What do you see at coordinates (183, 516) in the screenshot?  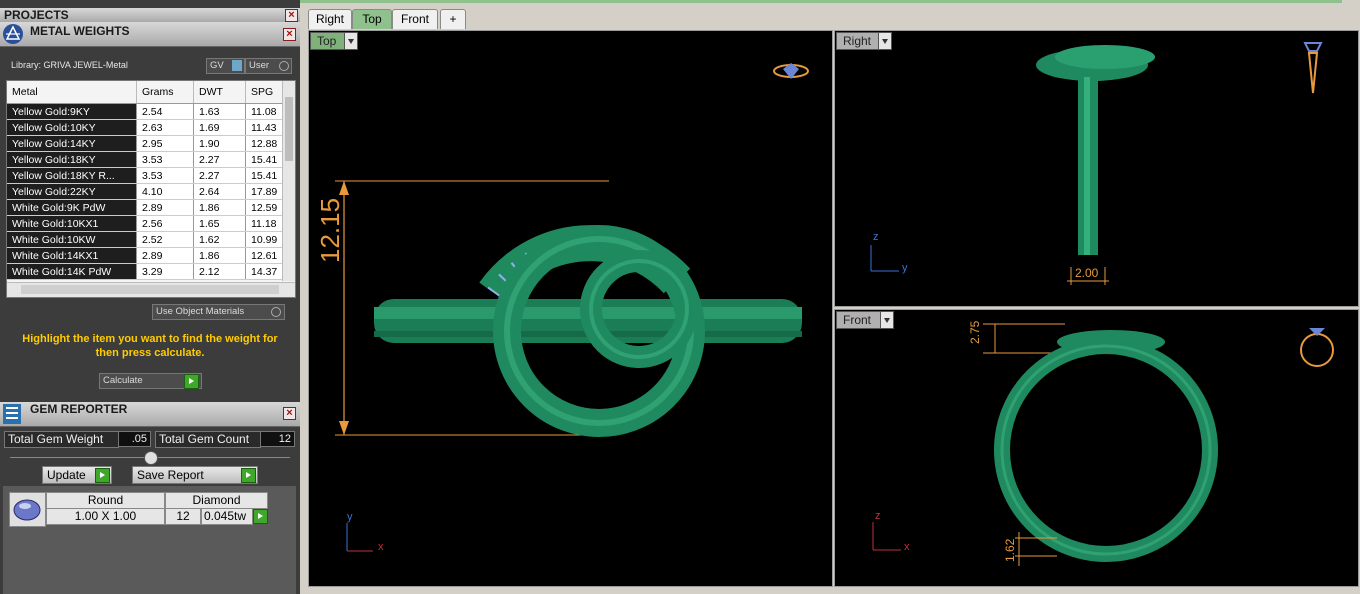 I see `gem-count: 12` at bounding box center [183, 516].